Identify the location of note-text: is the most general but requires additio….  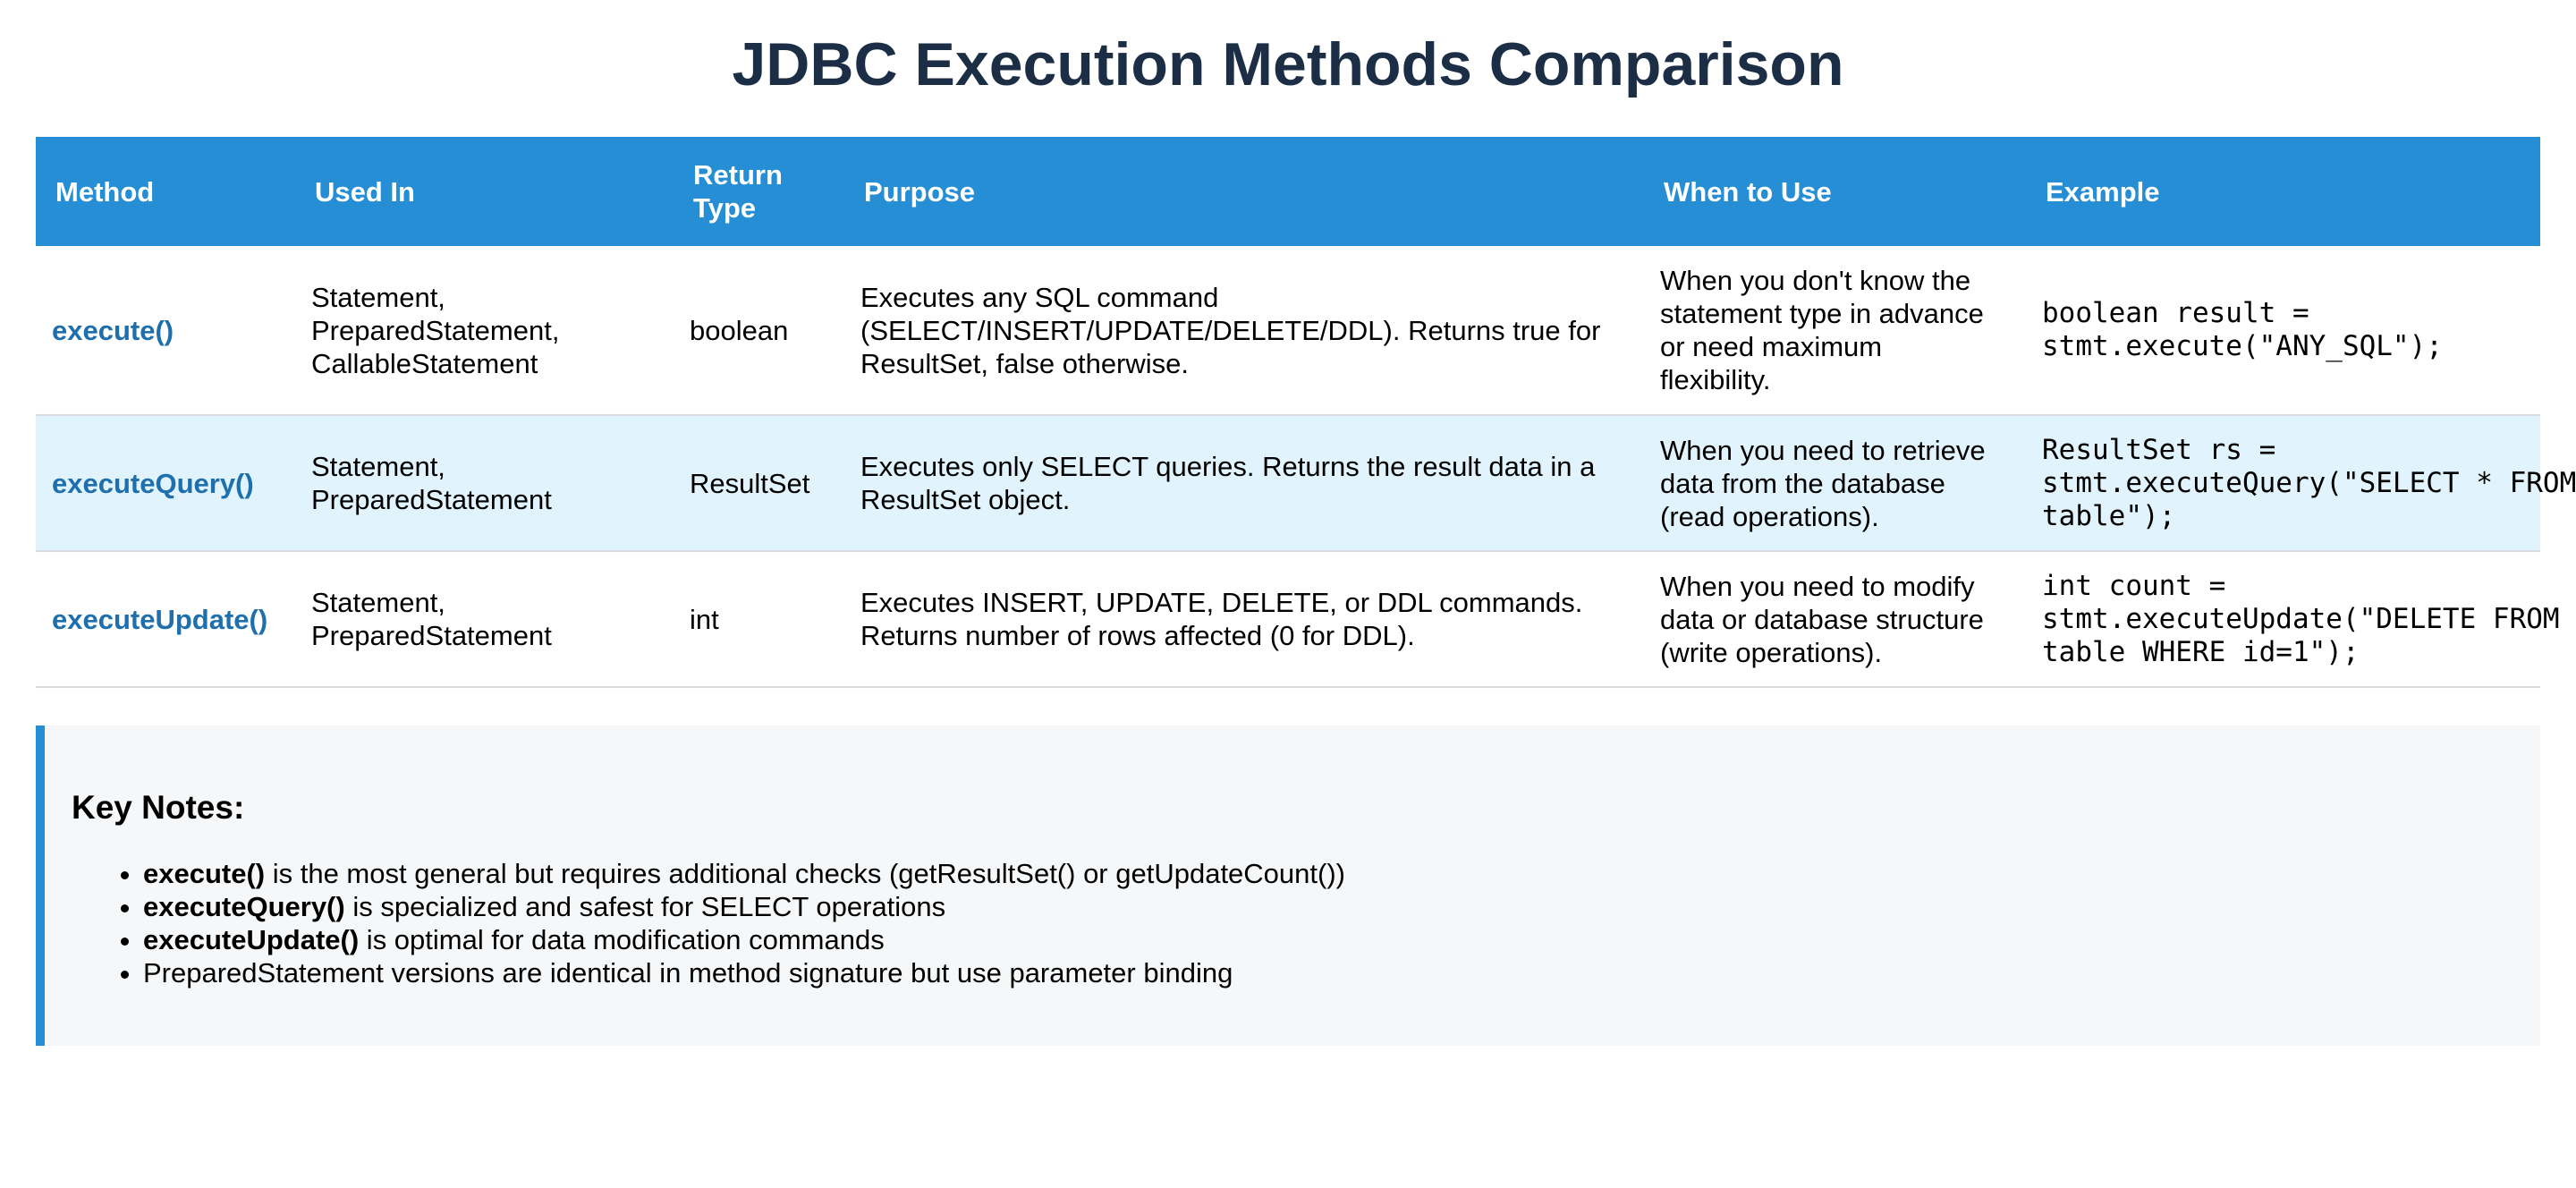
(805, 874).